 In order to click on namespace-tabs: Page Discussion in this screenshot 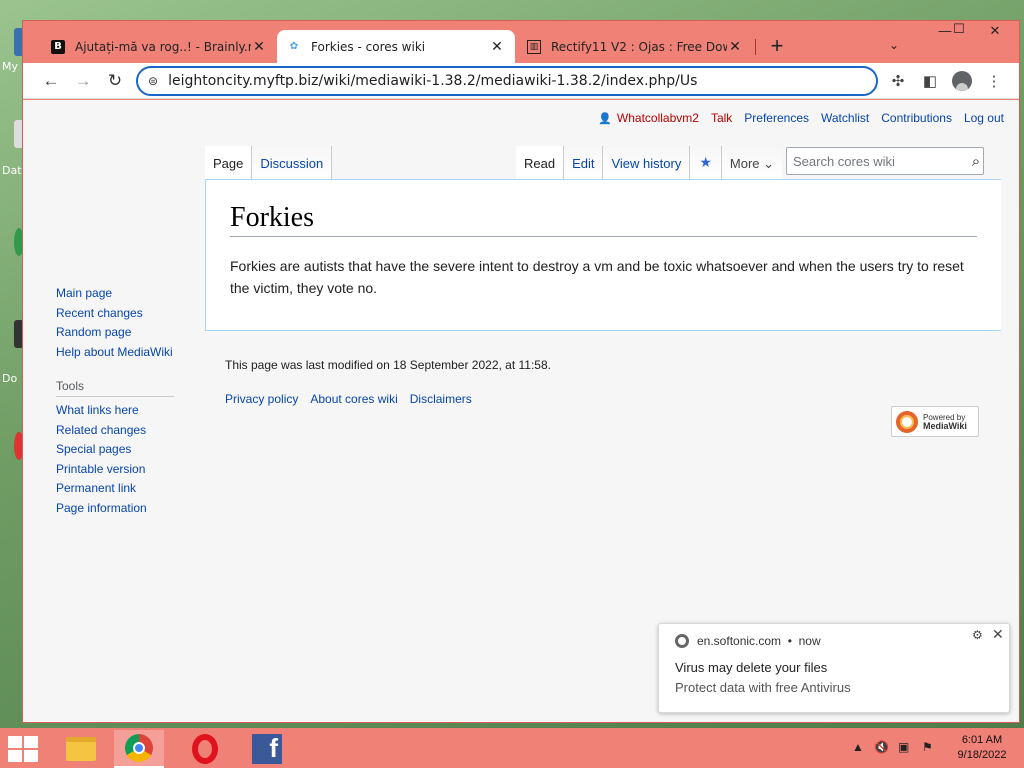, I will do `click(269, 162)`.